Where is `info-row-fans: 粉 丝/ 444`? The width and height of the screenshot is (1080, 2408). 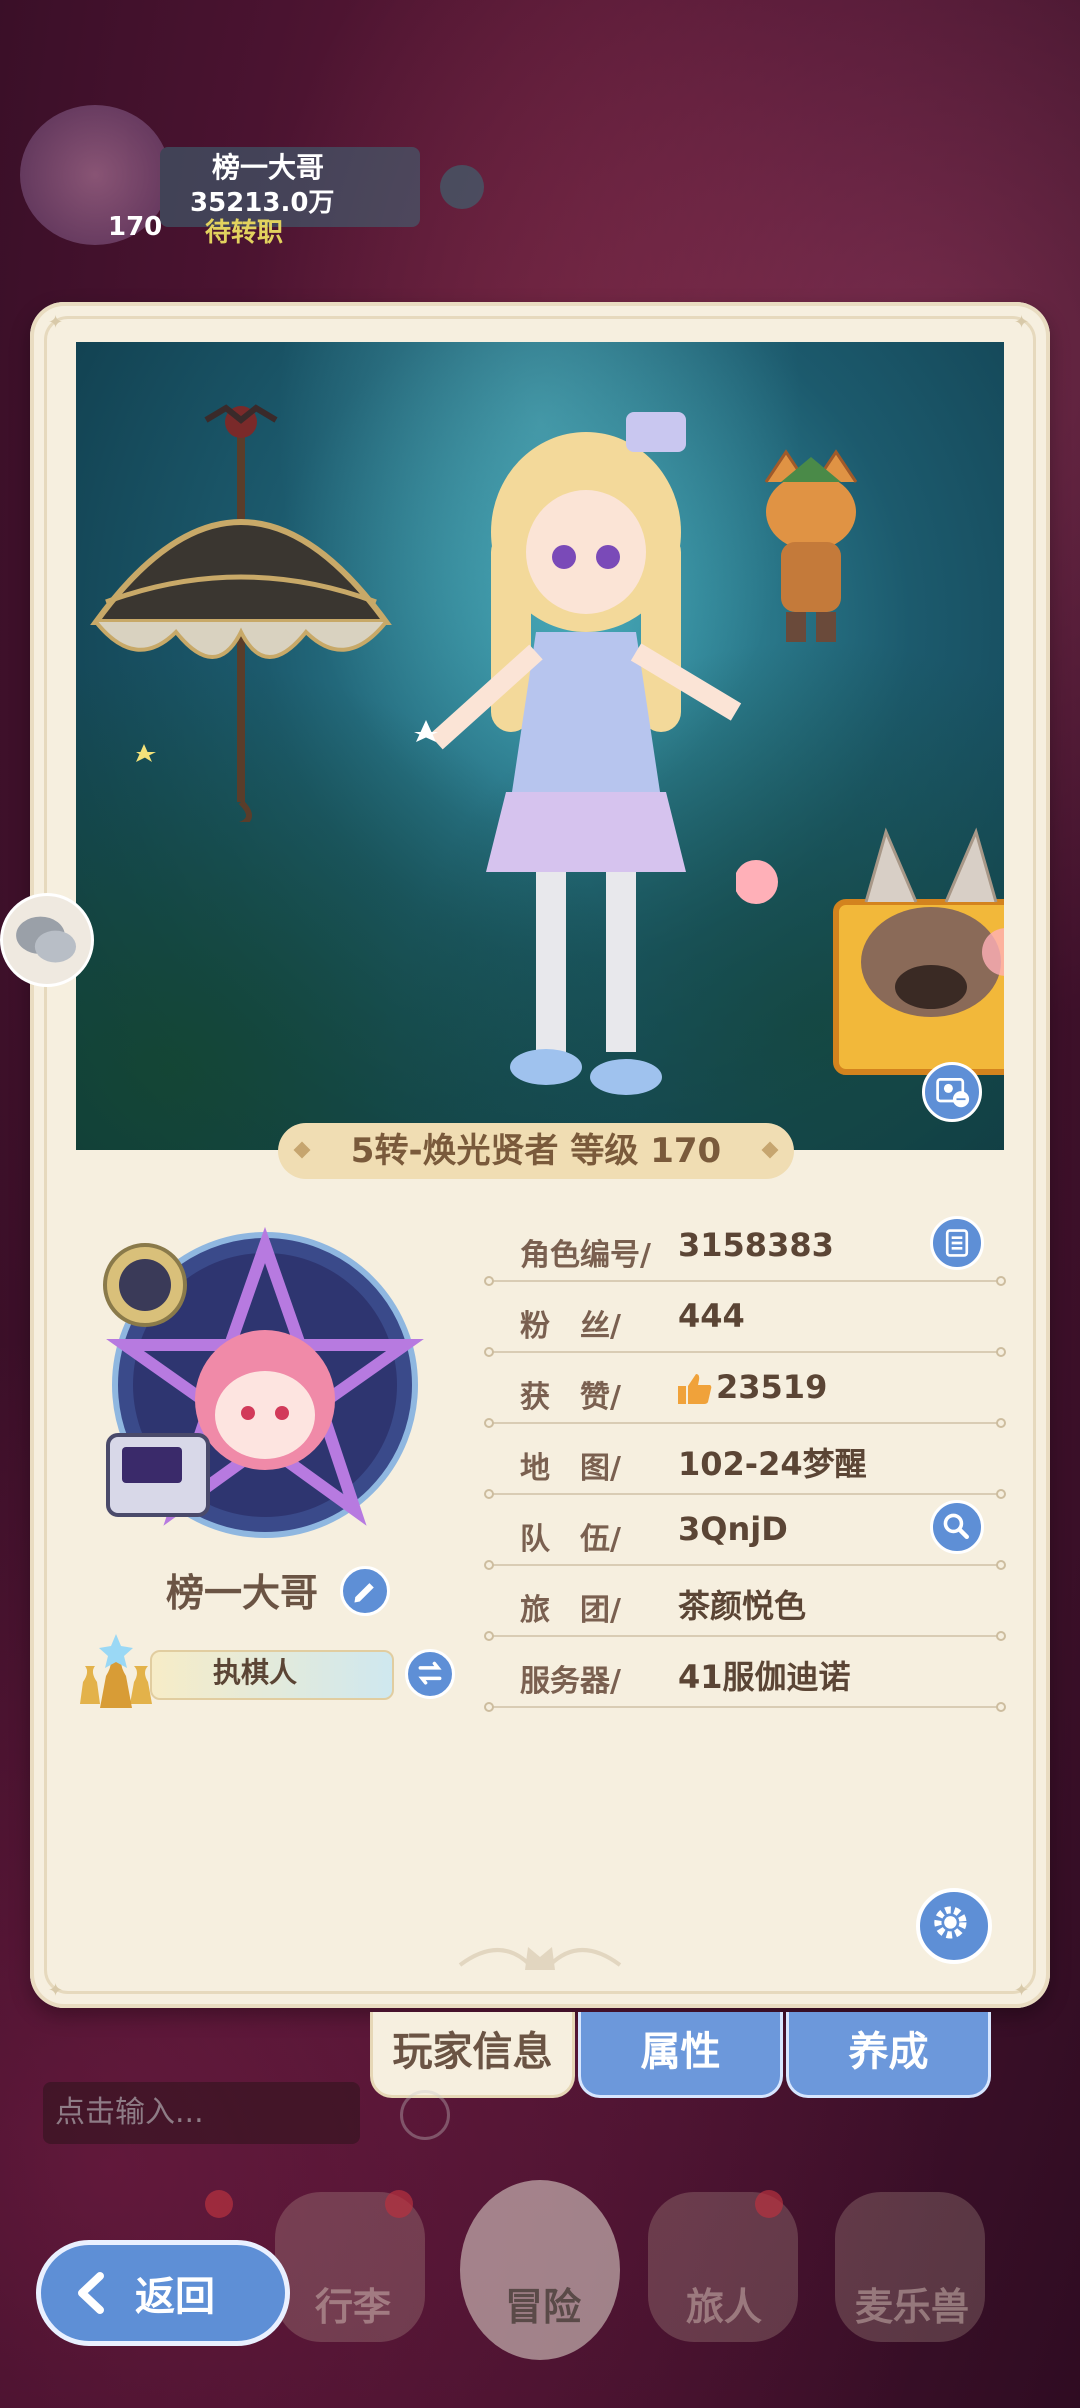
info-row-fans: 粉 丝/ 444 is located at coordinates (745, 1329).